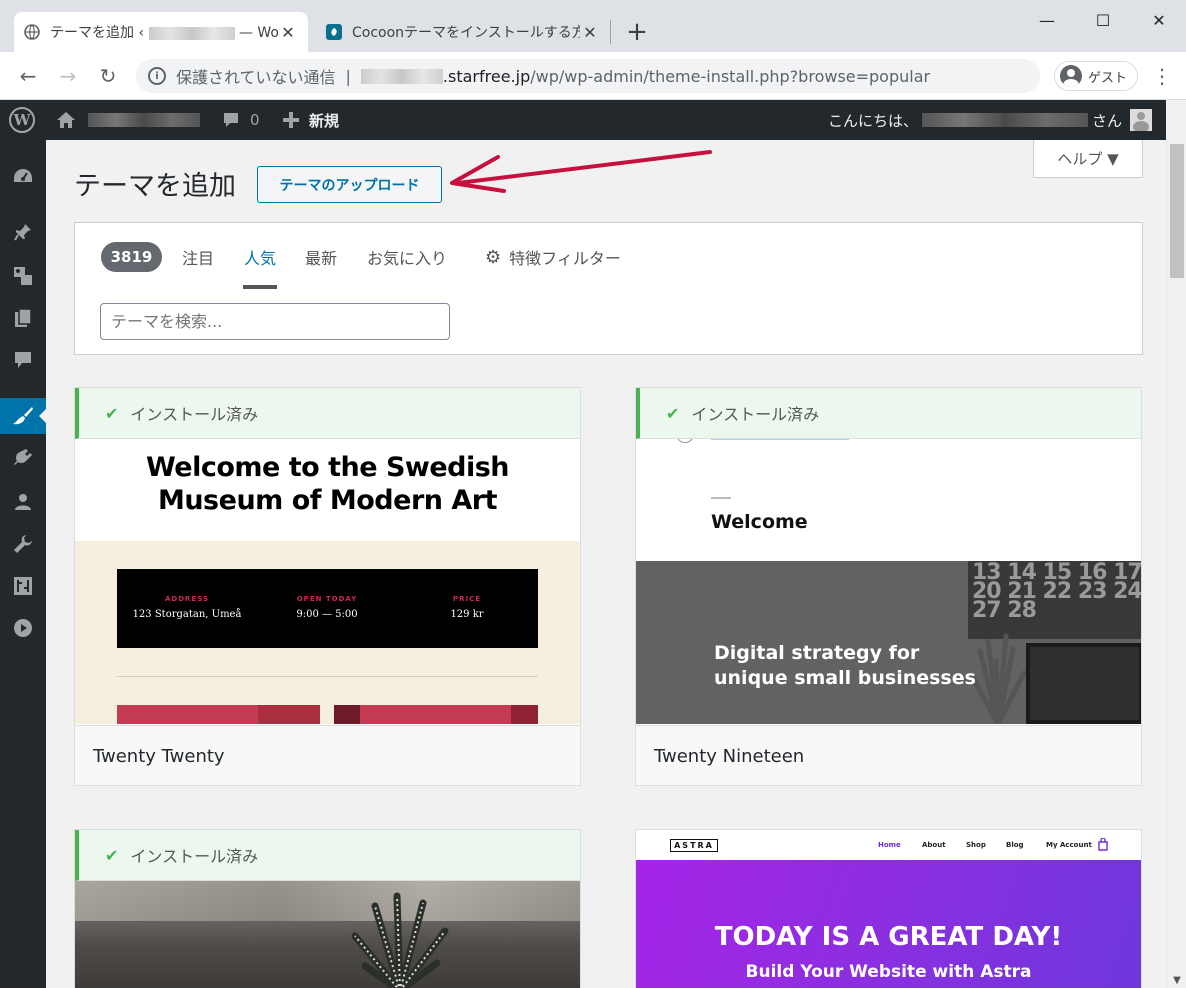 This screenshot has width=1186, height=988. I want to click on hero-title: TODAY IS A GREAT DAY!, so click(888, 937).